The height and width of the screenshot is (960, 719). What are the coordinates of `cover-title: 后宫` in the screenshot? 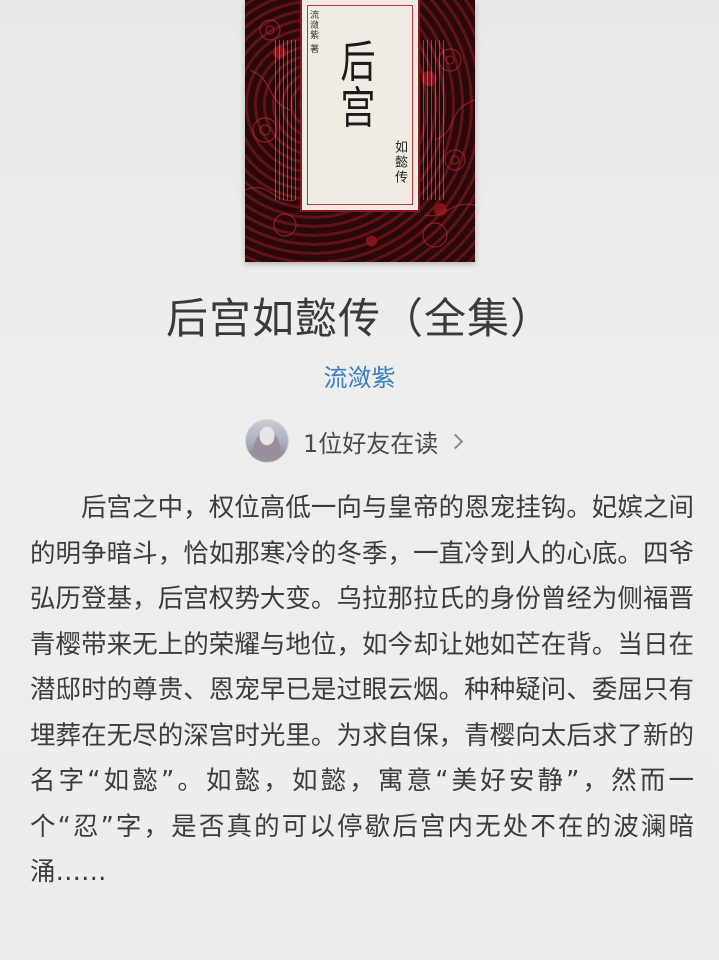 It's located at (358, 85).